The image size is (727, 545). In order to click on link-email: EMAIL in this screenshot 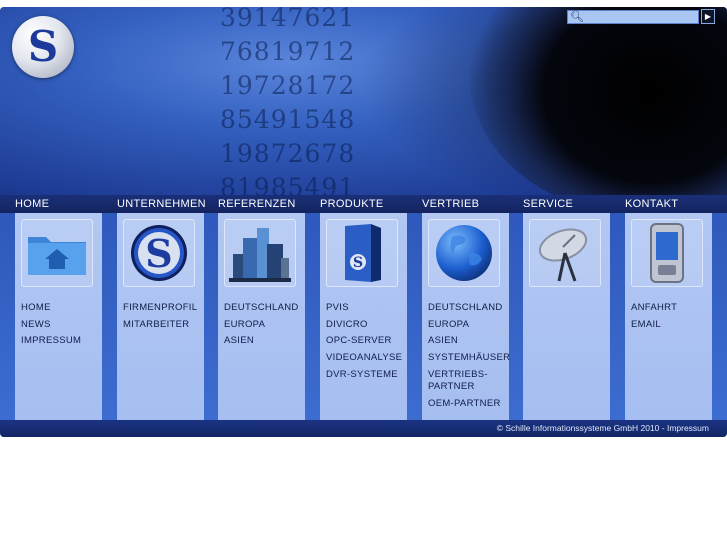, I will do `click(675, 325)`.